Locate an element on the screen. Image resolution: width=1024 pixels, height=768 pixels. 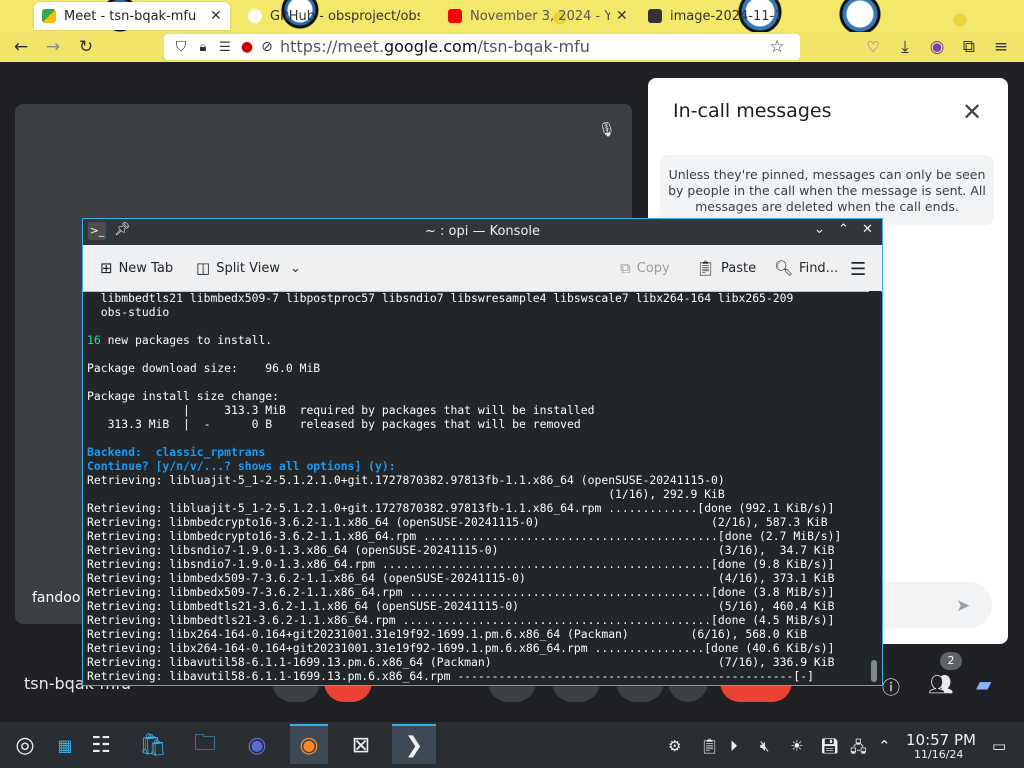
terminal-line: 16 new packages to install. is located at coordinates (180, 340).